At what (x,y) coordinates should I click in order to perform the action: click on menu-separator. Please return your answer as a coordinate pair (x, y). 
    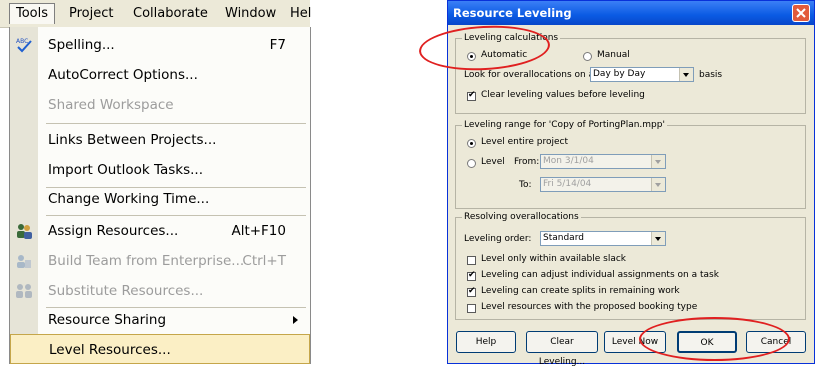
    Looking at the image, I should click on (176, 123).